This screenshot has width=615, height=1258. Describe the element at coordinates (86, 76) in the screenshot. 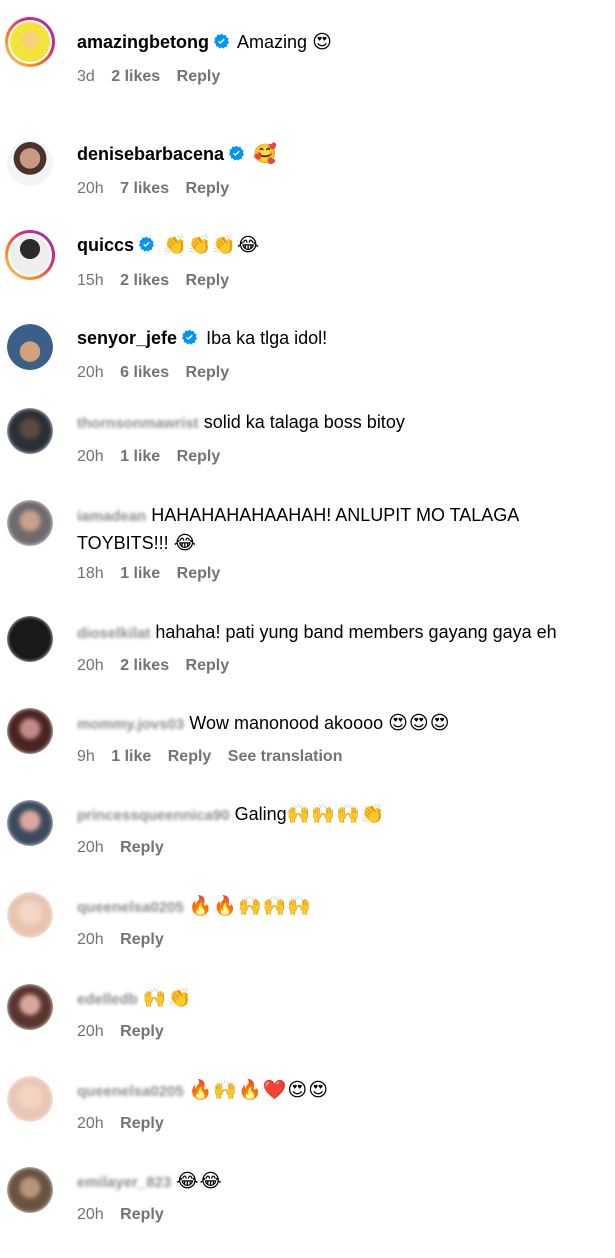

I see `timestamp: 3d` at that location.